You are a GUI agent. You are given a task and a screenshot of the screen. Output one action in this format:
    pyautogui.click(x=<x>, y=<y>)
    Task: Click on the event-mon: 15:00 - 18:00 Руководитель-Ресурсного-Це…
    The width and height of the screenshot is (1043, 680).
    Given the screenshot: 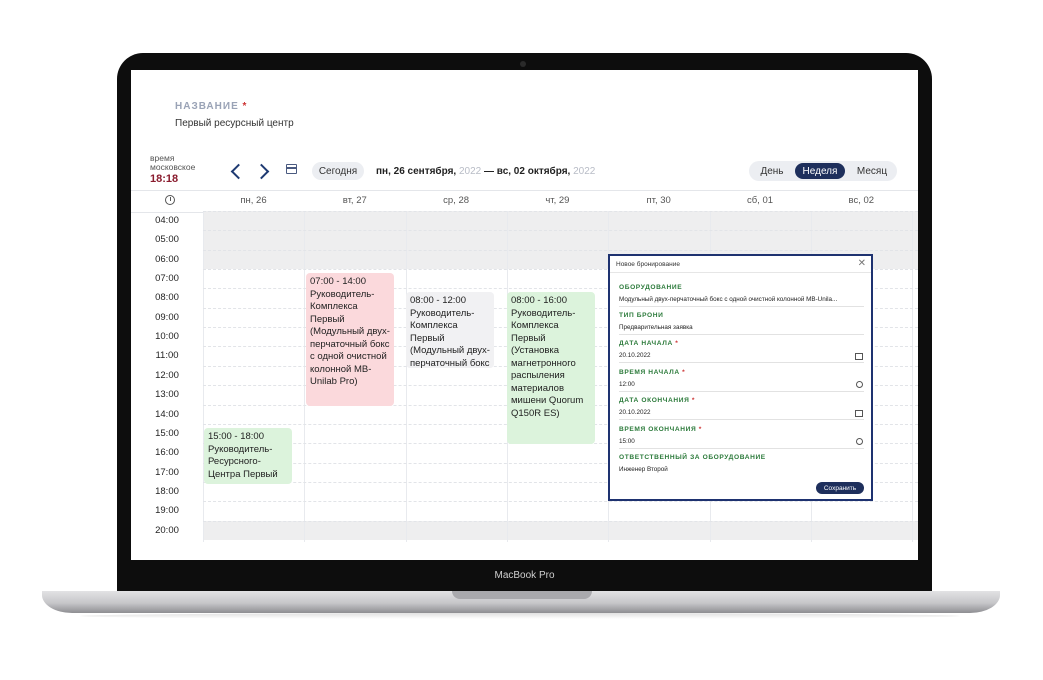 What is the action you would take?
    pyautogui.click(x=248, y=456)
    